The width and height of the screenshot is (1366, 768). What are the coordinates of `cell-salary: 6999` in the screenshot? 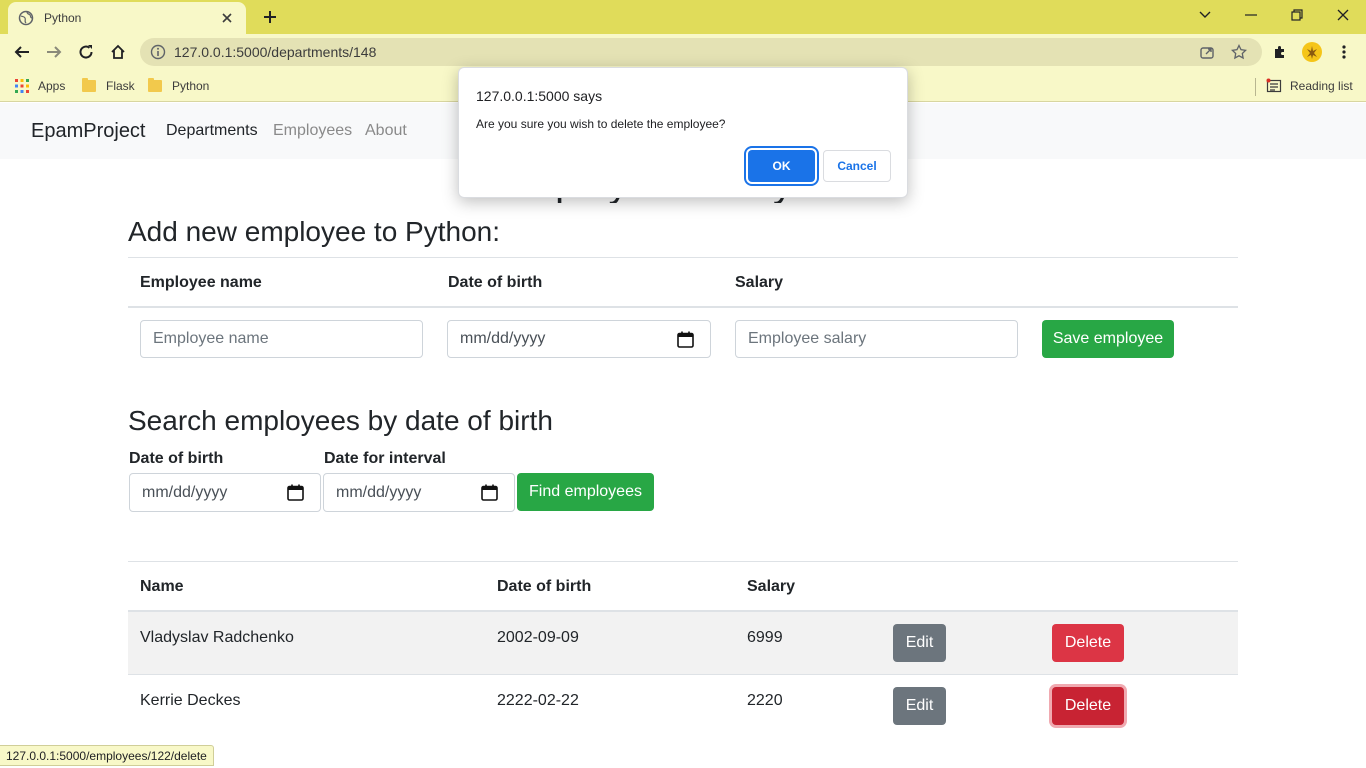 It's located at (765, 637).